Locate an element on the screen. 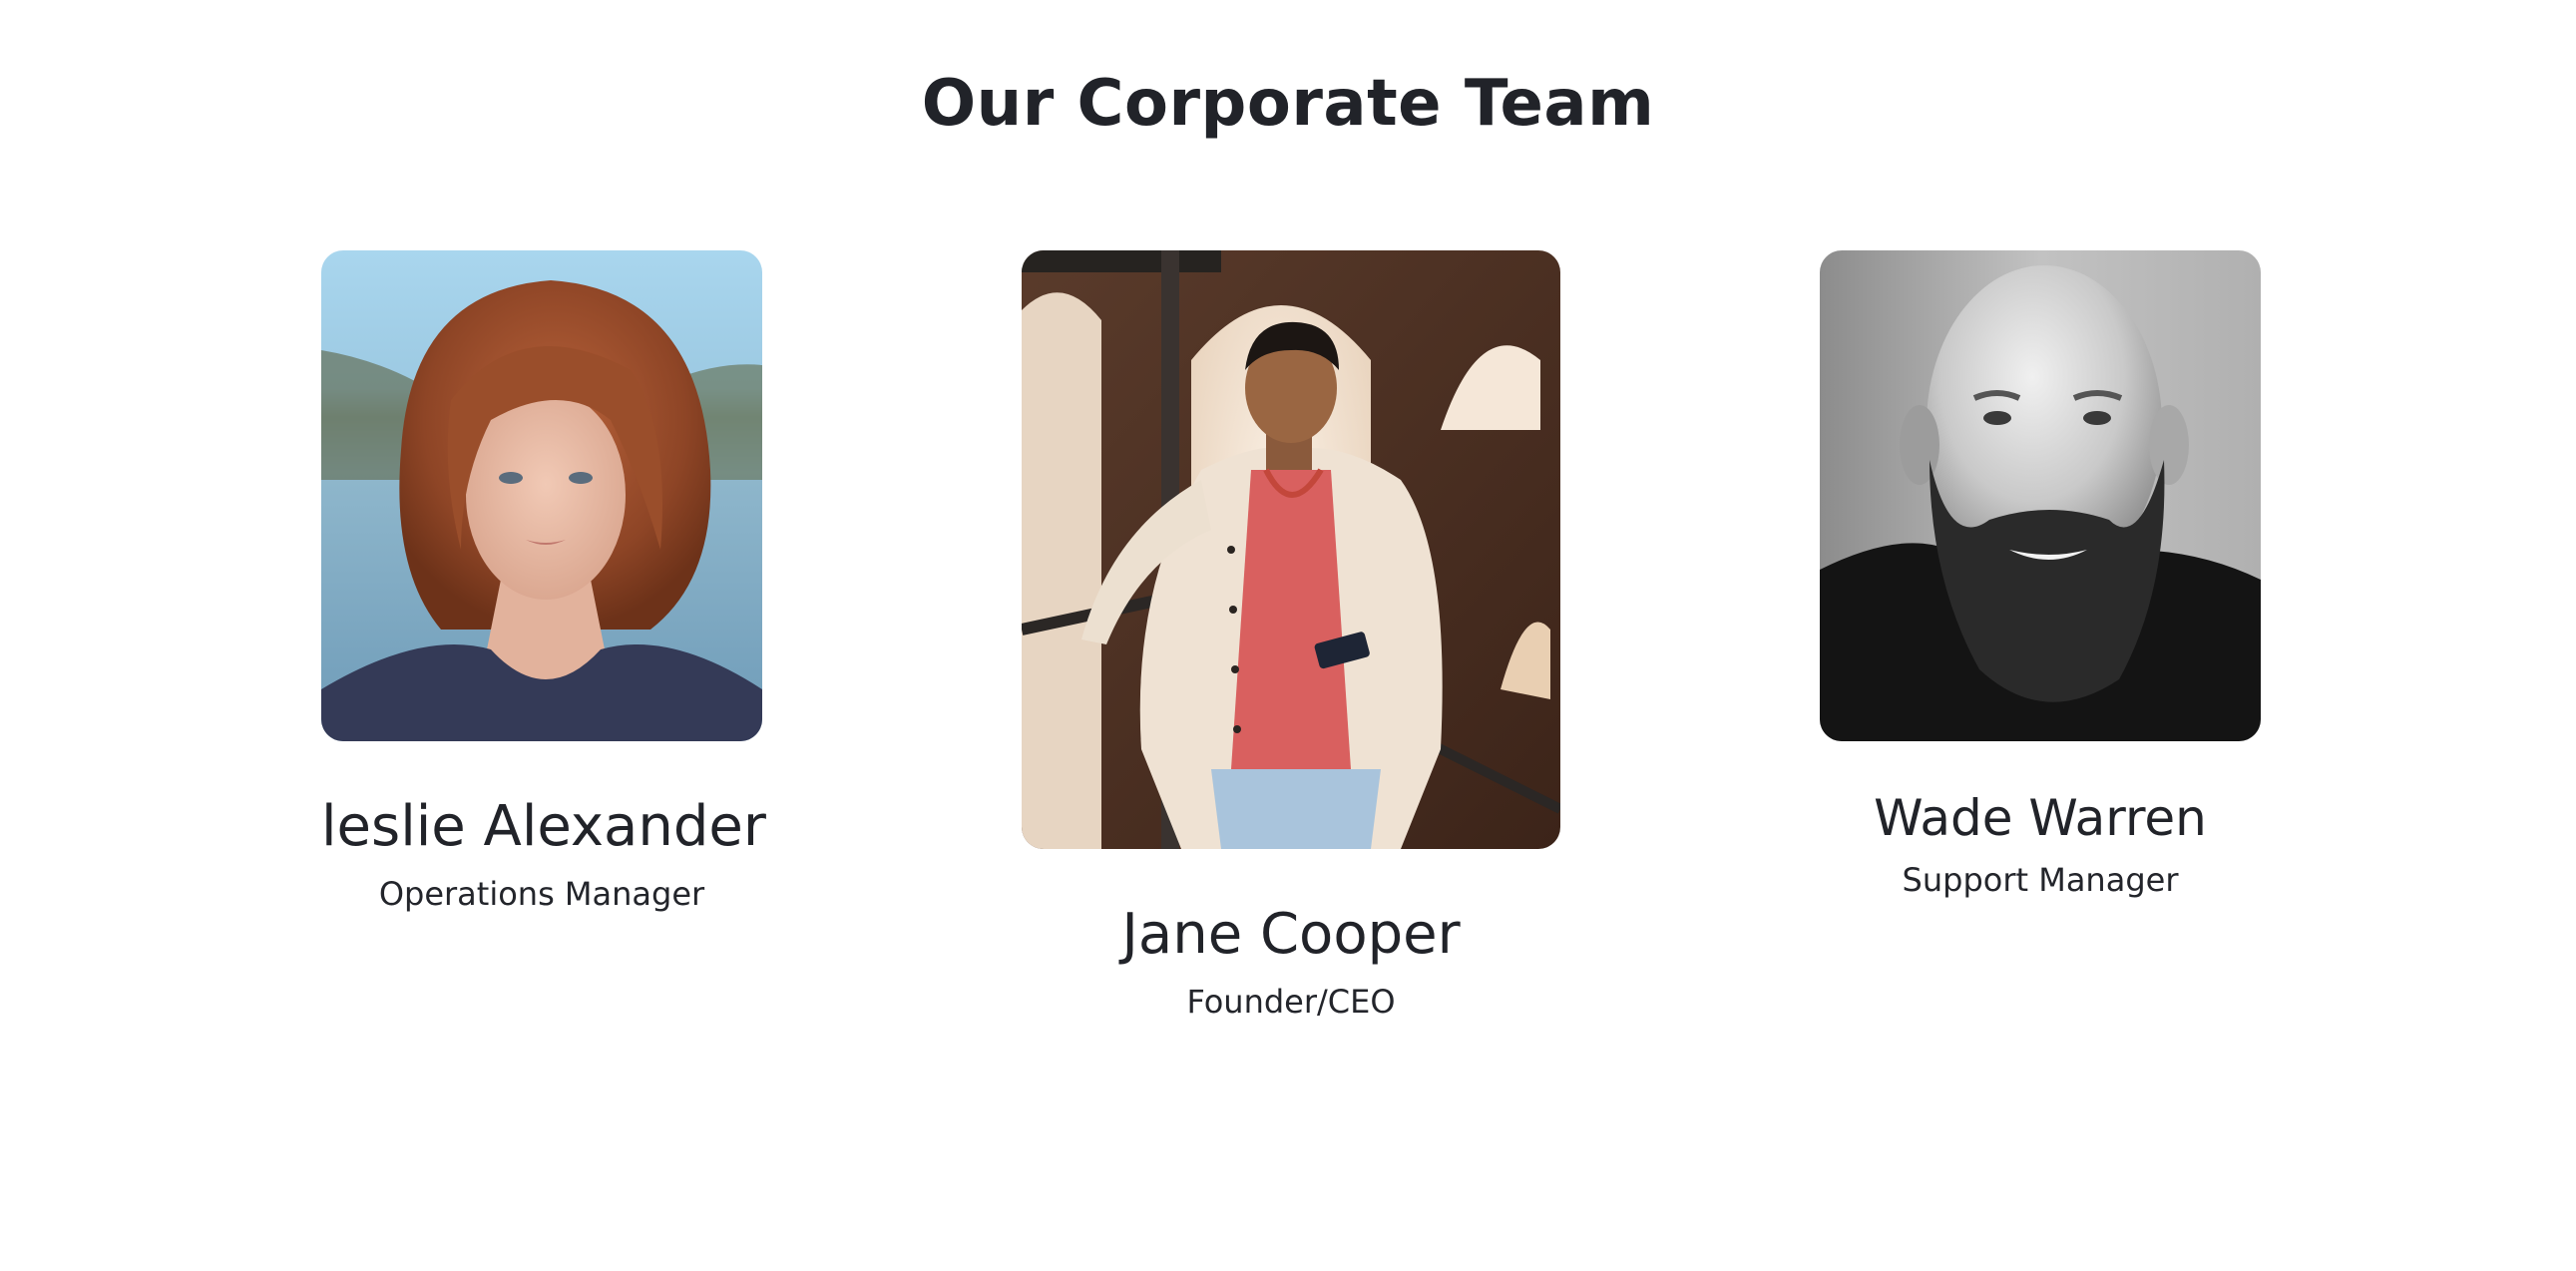 This screenshot has height=1271, width=2576. portrait-bearded-man-bw-image is located at coordinates (2040, 496).